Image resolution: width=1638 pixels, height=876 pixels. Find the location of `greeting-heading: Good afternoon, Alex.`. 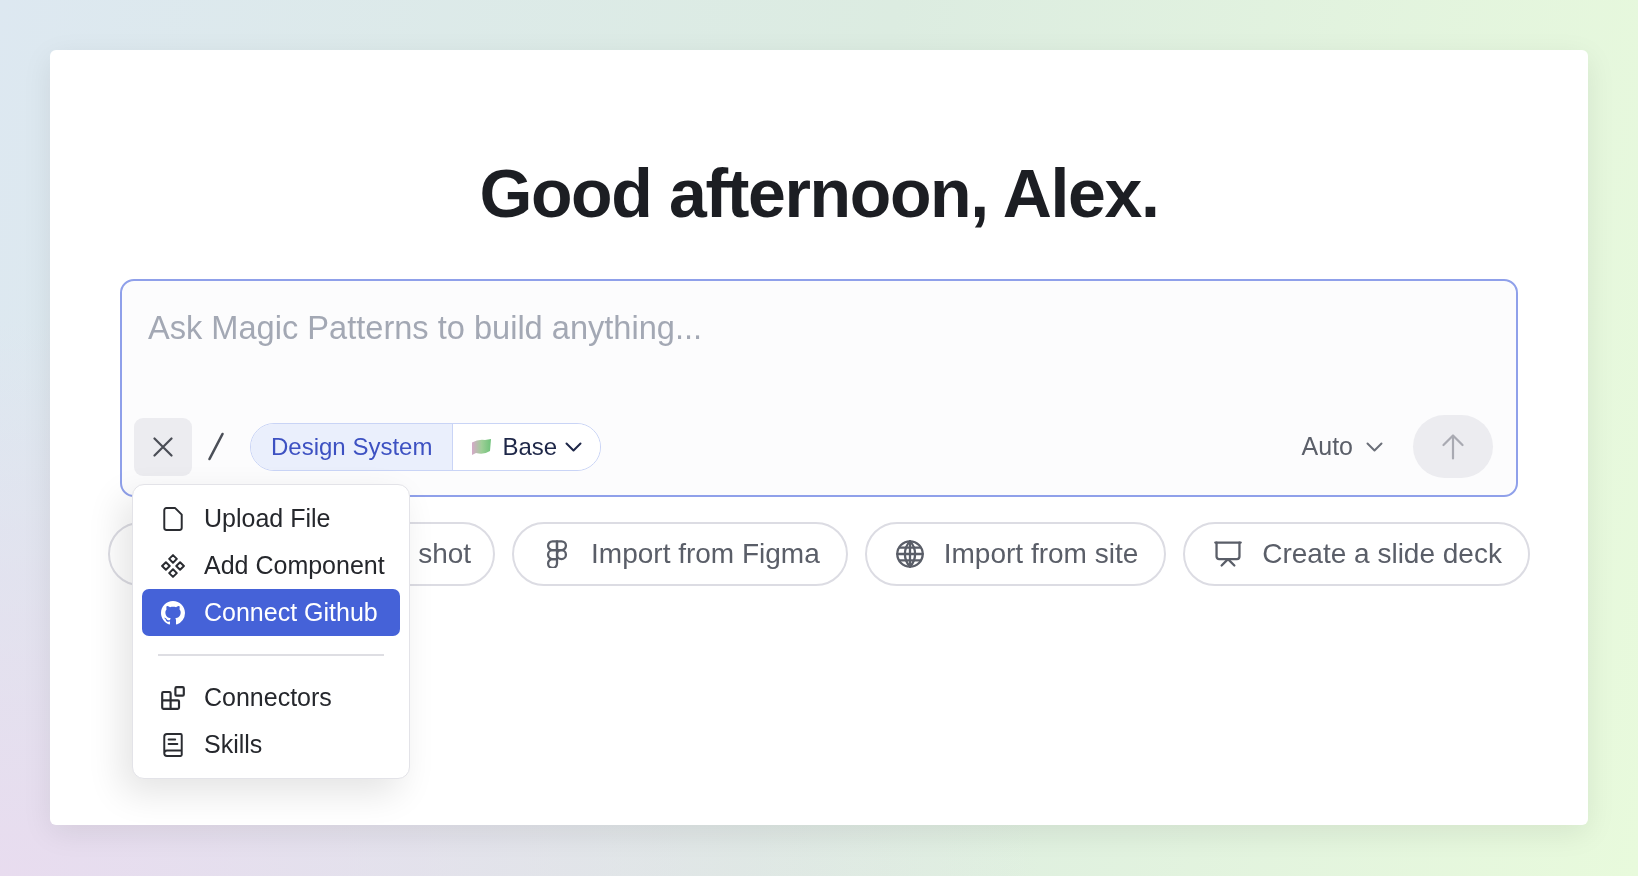

greeting-heading: Good afternoon, Alex. is located at coordinates (819, 193).